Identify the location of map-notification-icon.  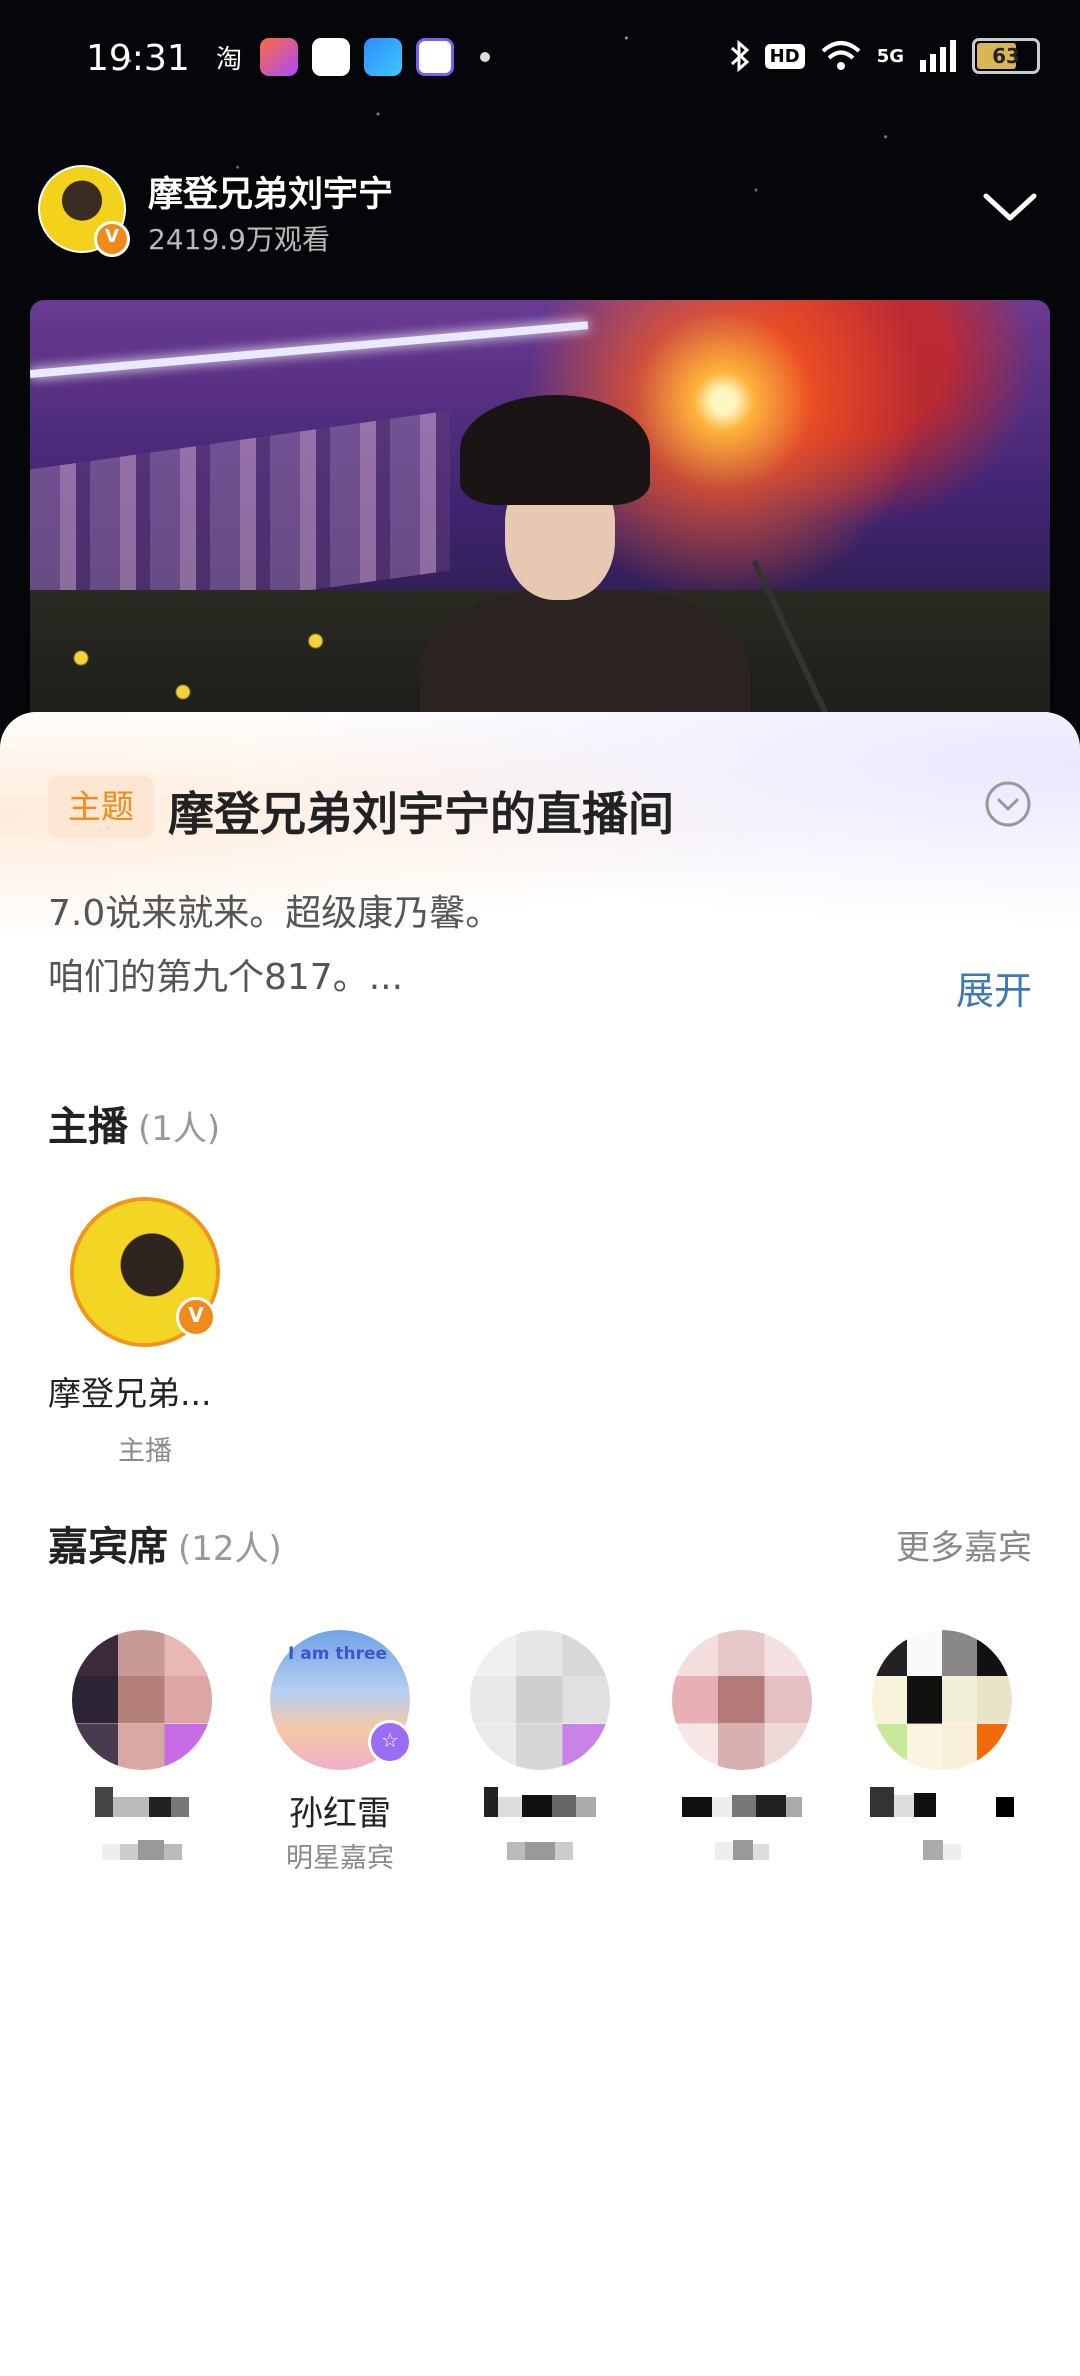
(331, 57).